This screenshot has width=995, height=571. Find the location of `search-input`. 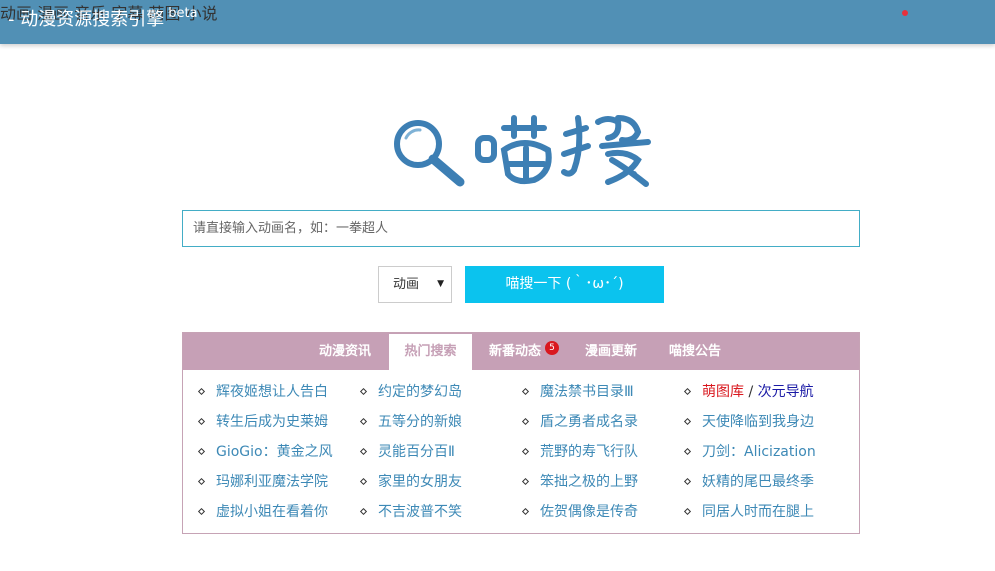

search-input is located at coordinates (521, 228).